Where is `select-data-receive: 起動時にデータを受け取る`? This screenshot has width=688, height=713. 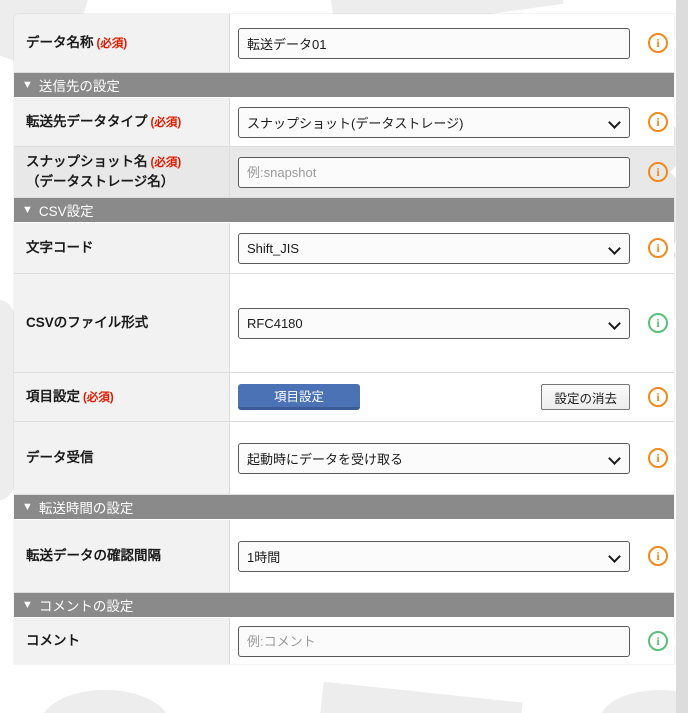 select-data-receive: 起動時にデータを受け取る is located at coordinates (434, 458).